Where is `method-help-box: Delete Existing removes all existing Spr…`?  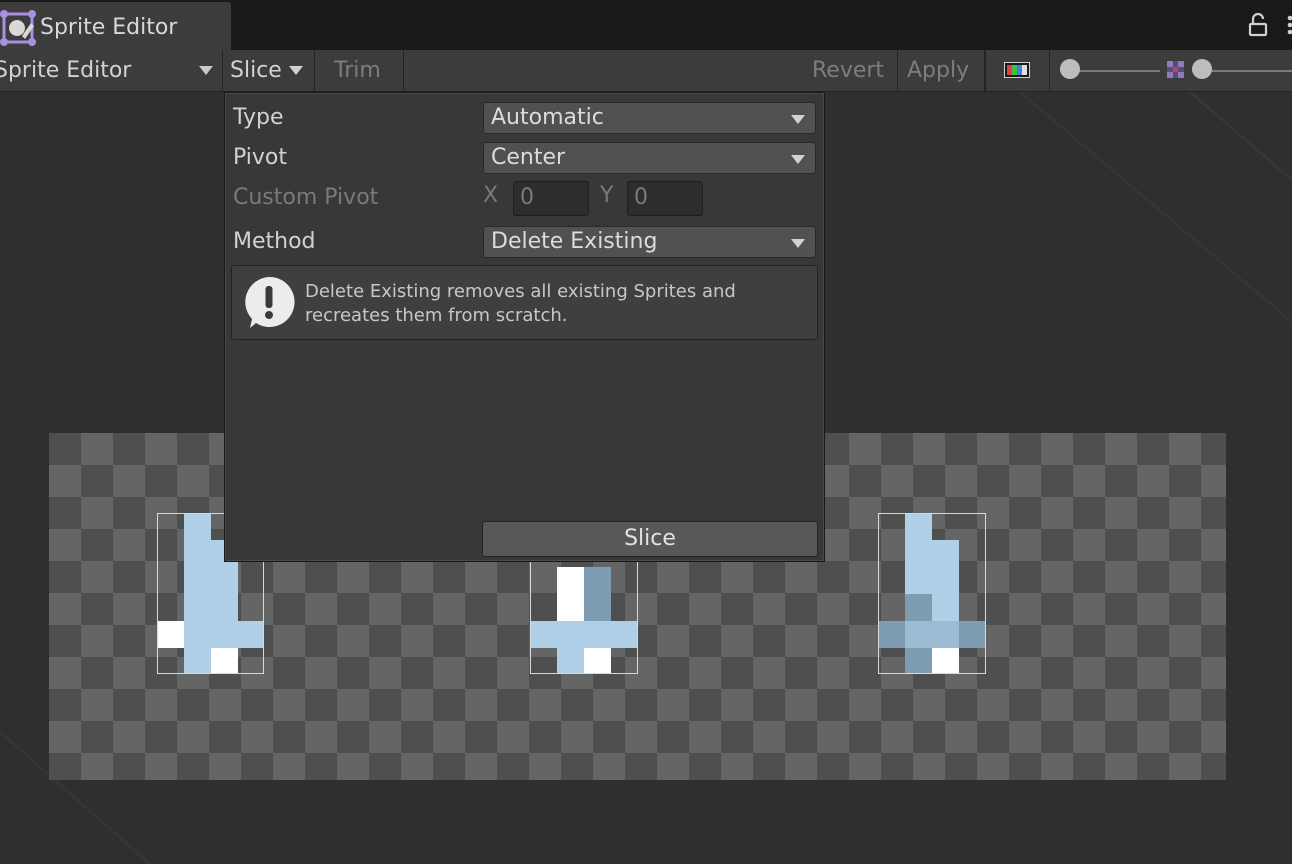
method-help-box: Delete Existing removes all existing Spr… is located at coordinates (524, 302).